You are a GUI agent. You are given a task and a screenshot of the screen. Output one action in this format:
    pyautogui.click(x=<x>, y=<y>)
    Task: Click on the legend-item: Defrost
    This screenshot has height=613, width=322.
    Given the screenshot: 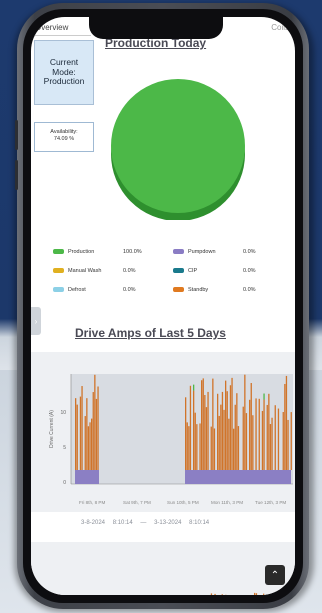 What is the action you would take?
    pyautogui.click(x=69, y=290)
    